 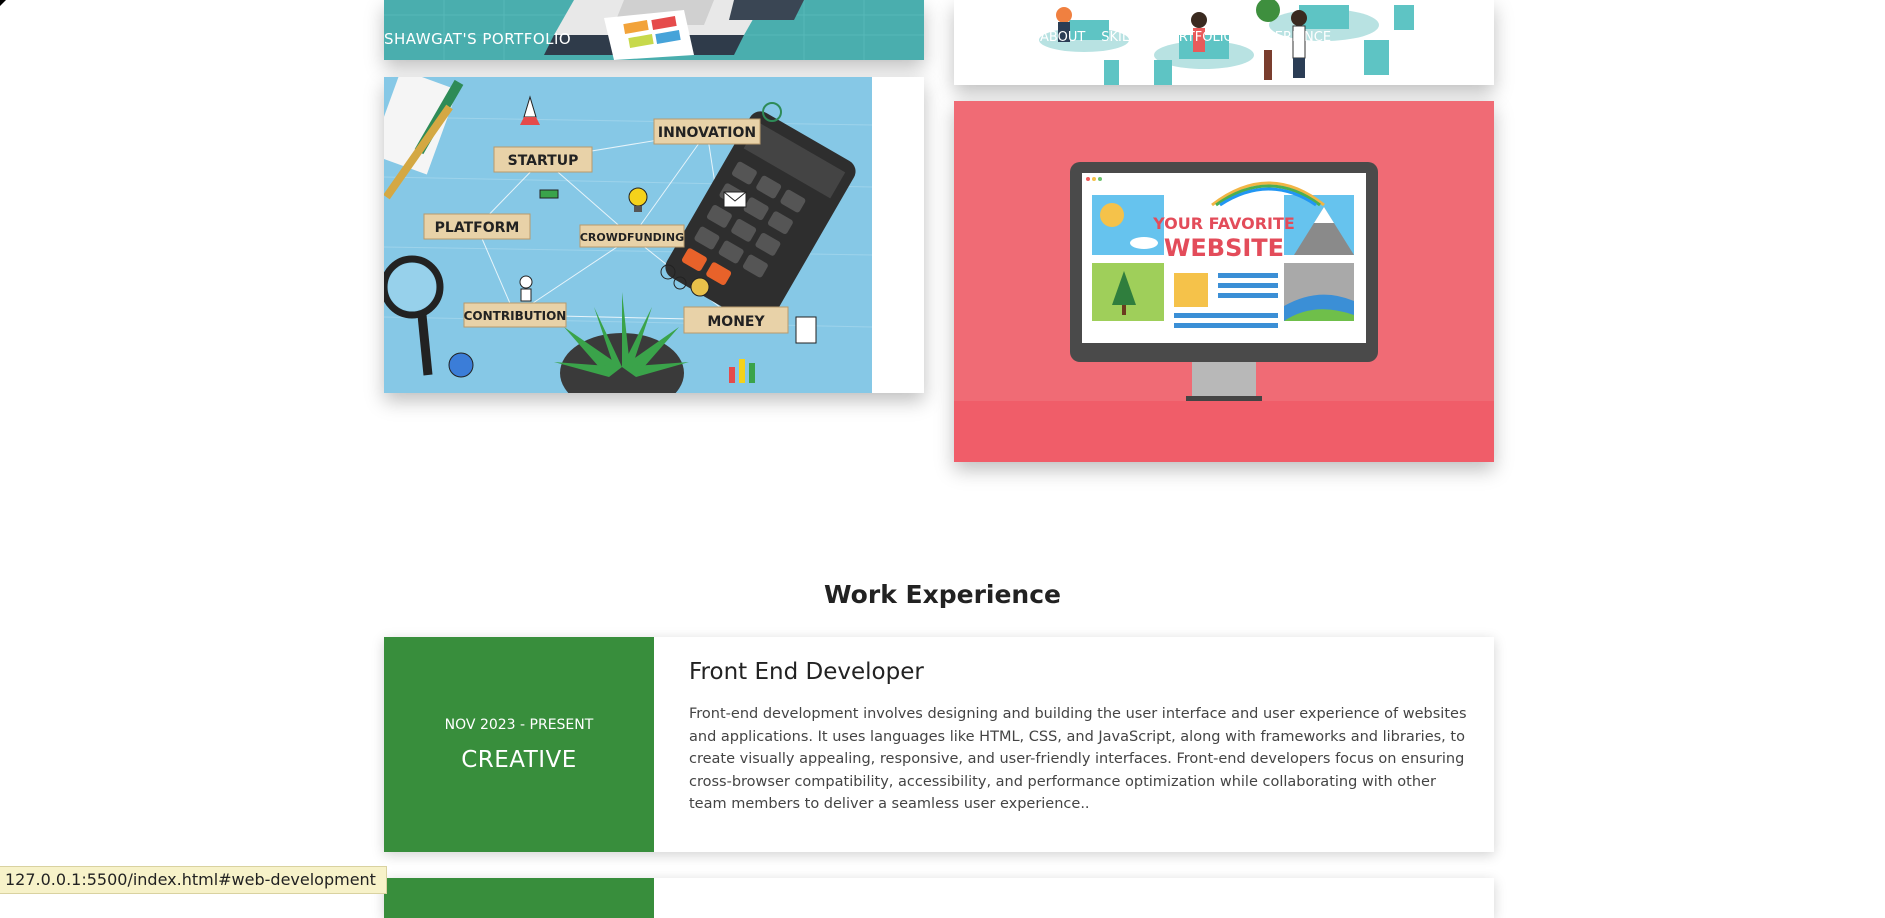 I want to click on experience-date-panel: NOV 2023 - PRESENT CREATIVE, so click(x=519, y=744).